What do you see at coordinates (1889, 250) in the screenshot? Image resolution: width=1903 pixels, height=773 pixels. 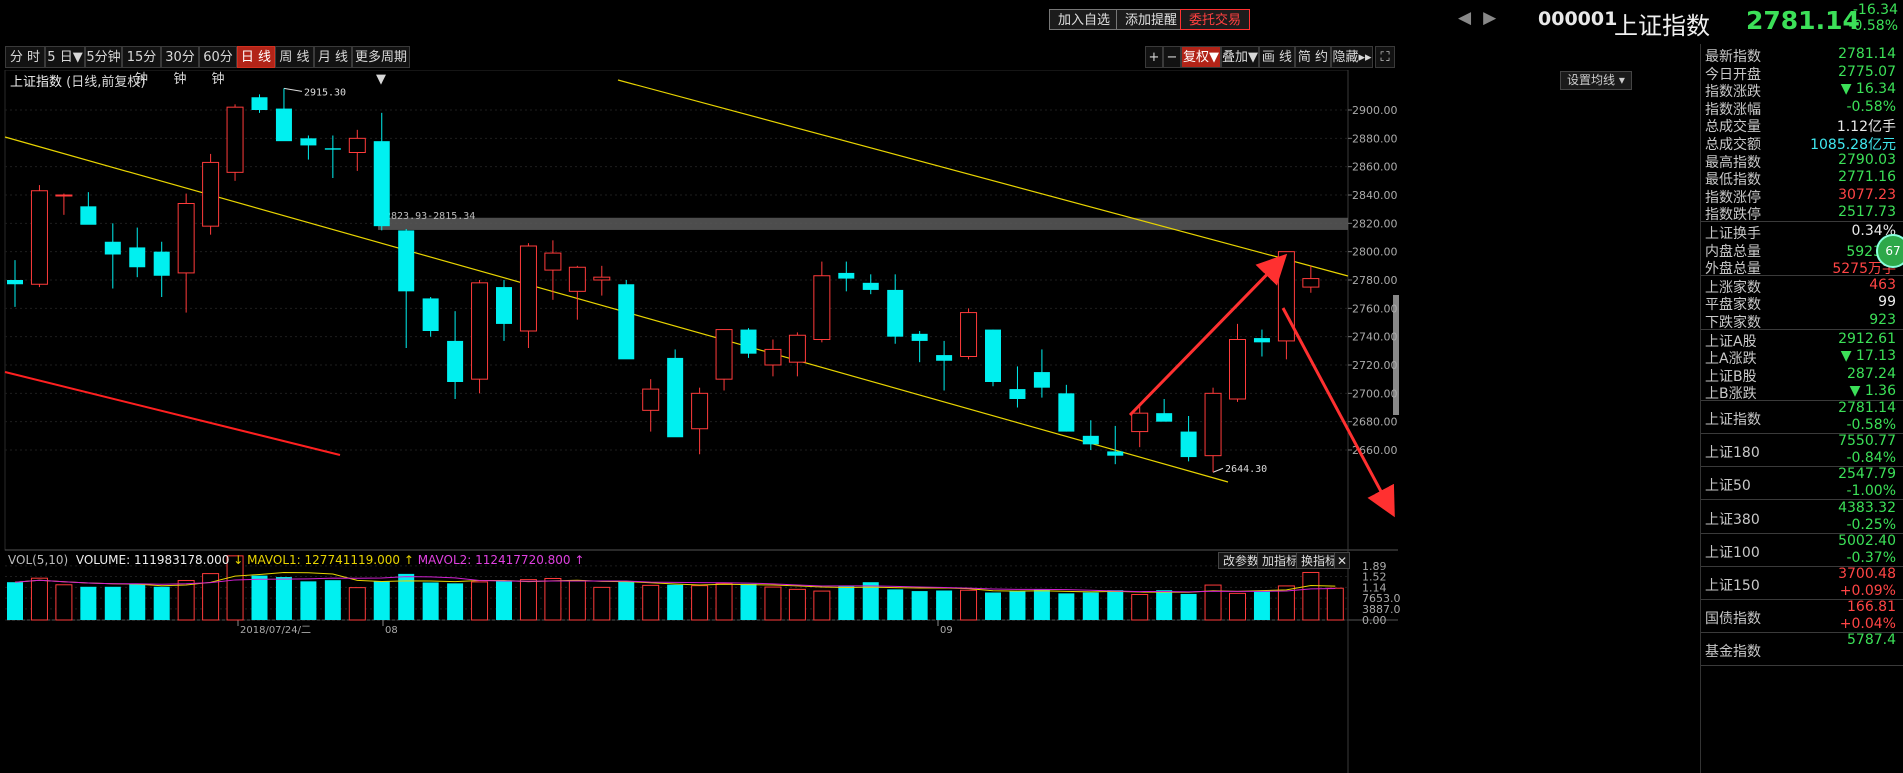 I see `refresh-badge: 67` at bounding box center [1889, 250].